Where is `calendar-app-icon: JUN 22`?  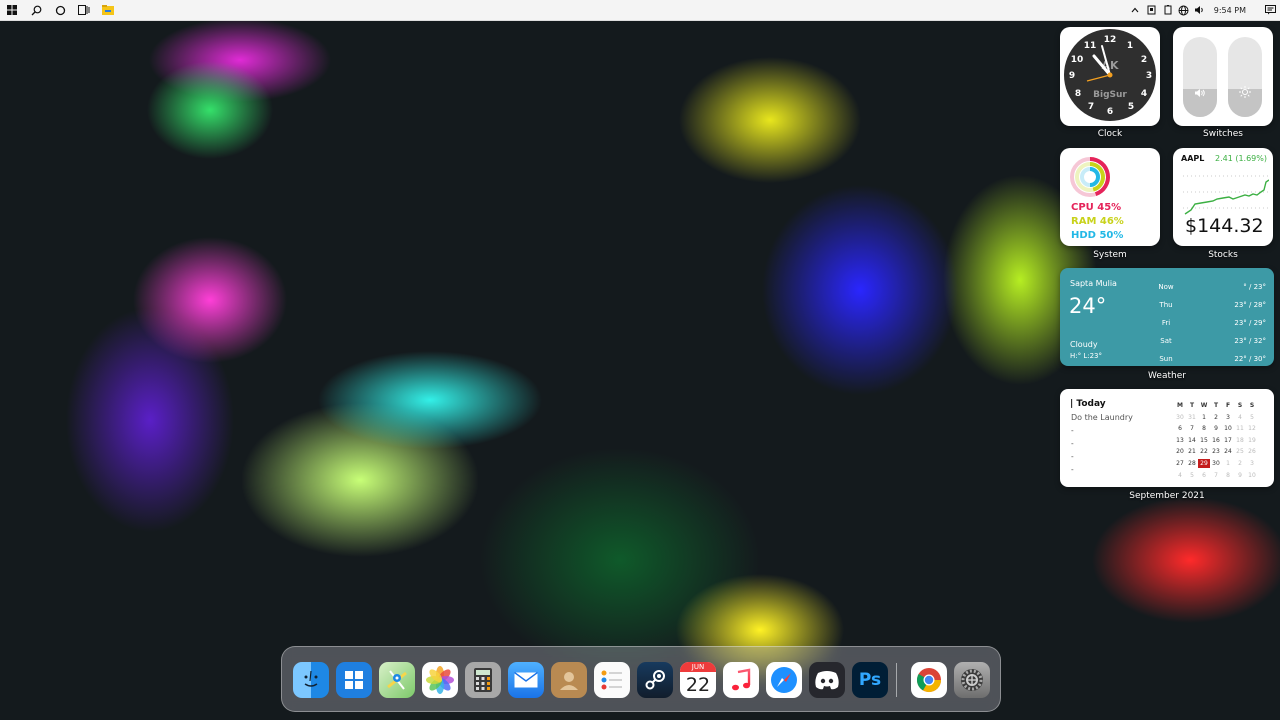
calendar-app-icon: JUN 22 is located at coordinates (698, 680).